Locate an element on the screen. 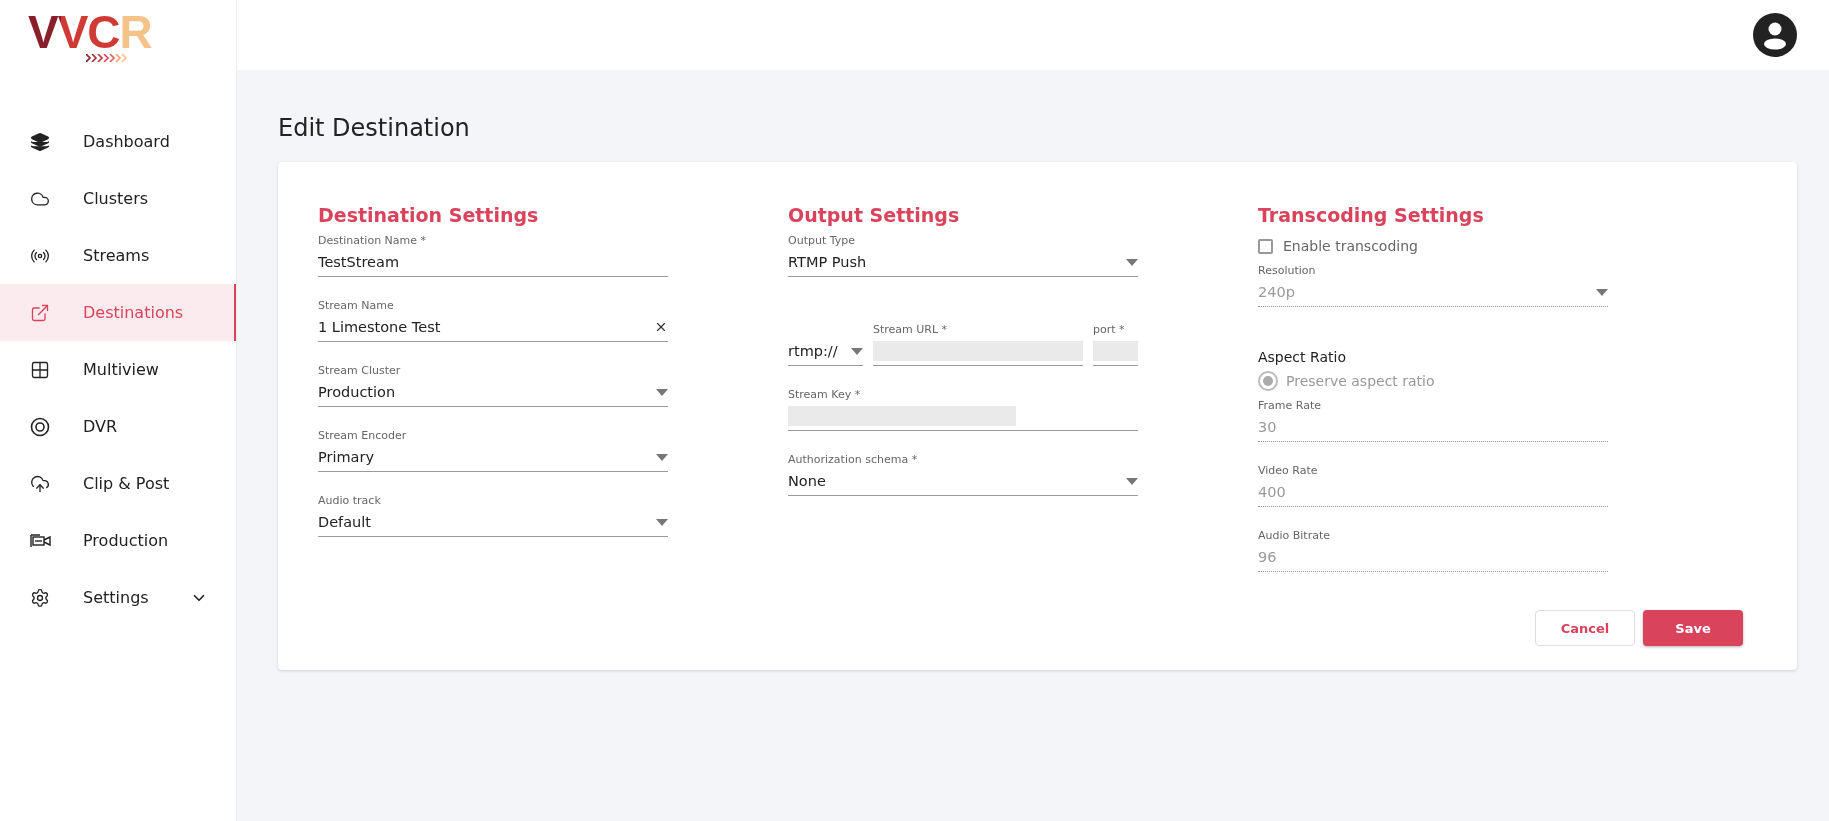 The height and width of the screenshot is (821, 1829). save-button: Save is located at coordinates (1693, 628).